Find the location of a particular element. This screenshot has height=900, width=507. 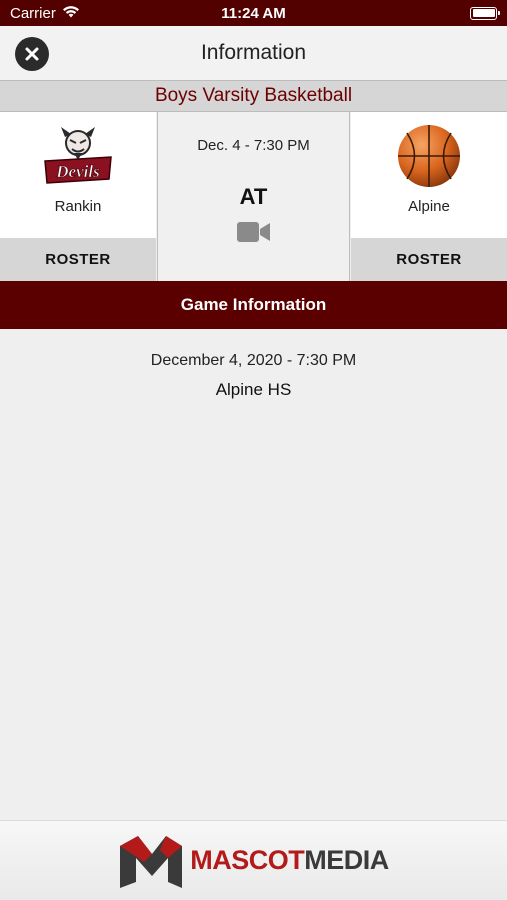

game-datetime-short: Dec. 4 - 7:30 PM is located at coordinates (253, 145).